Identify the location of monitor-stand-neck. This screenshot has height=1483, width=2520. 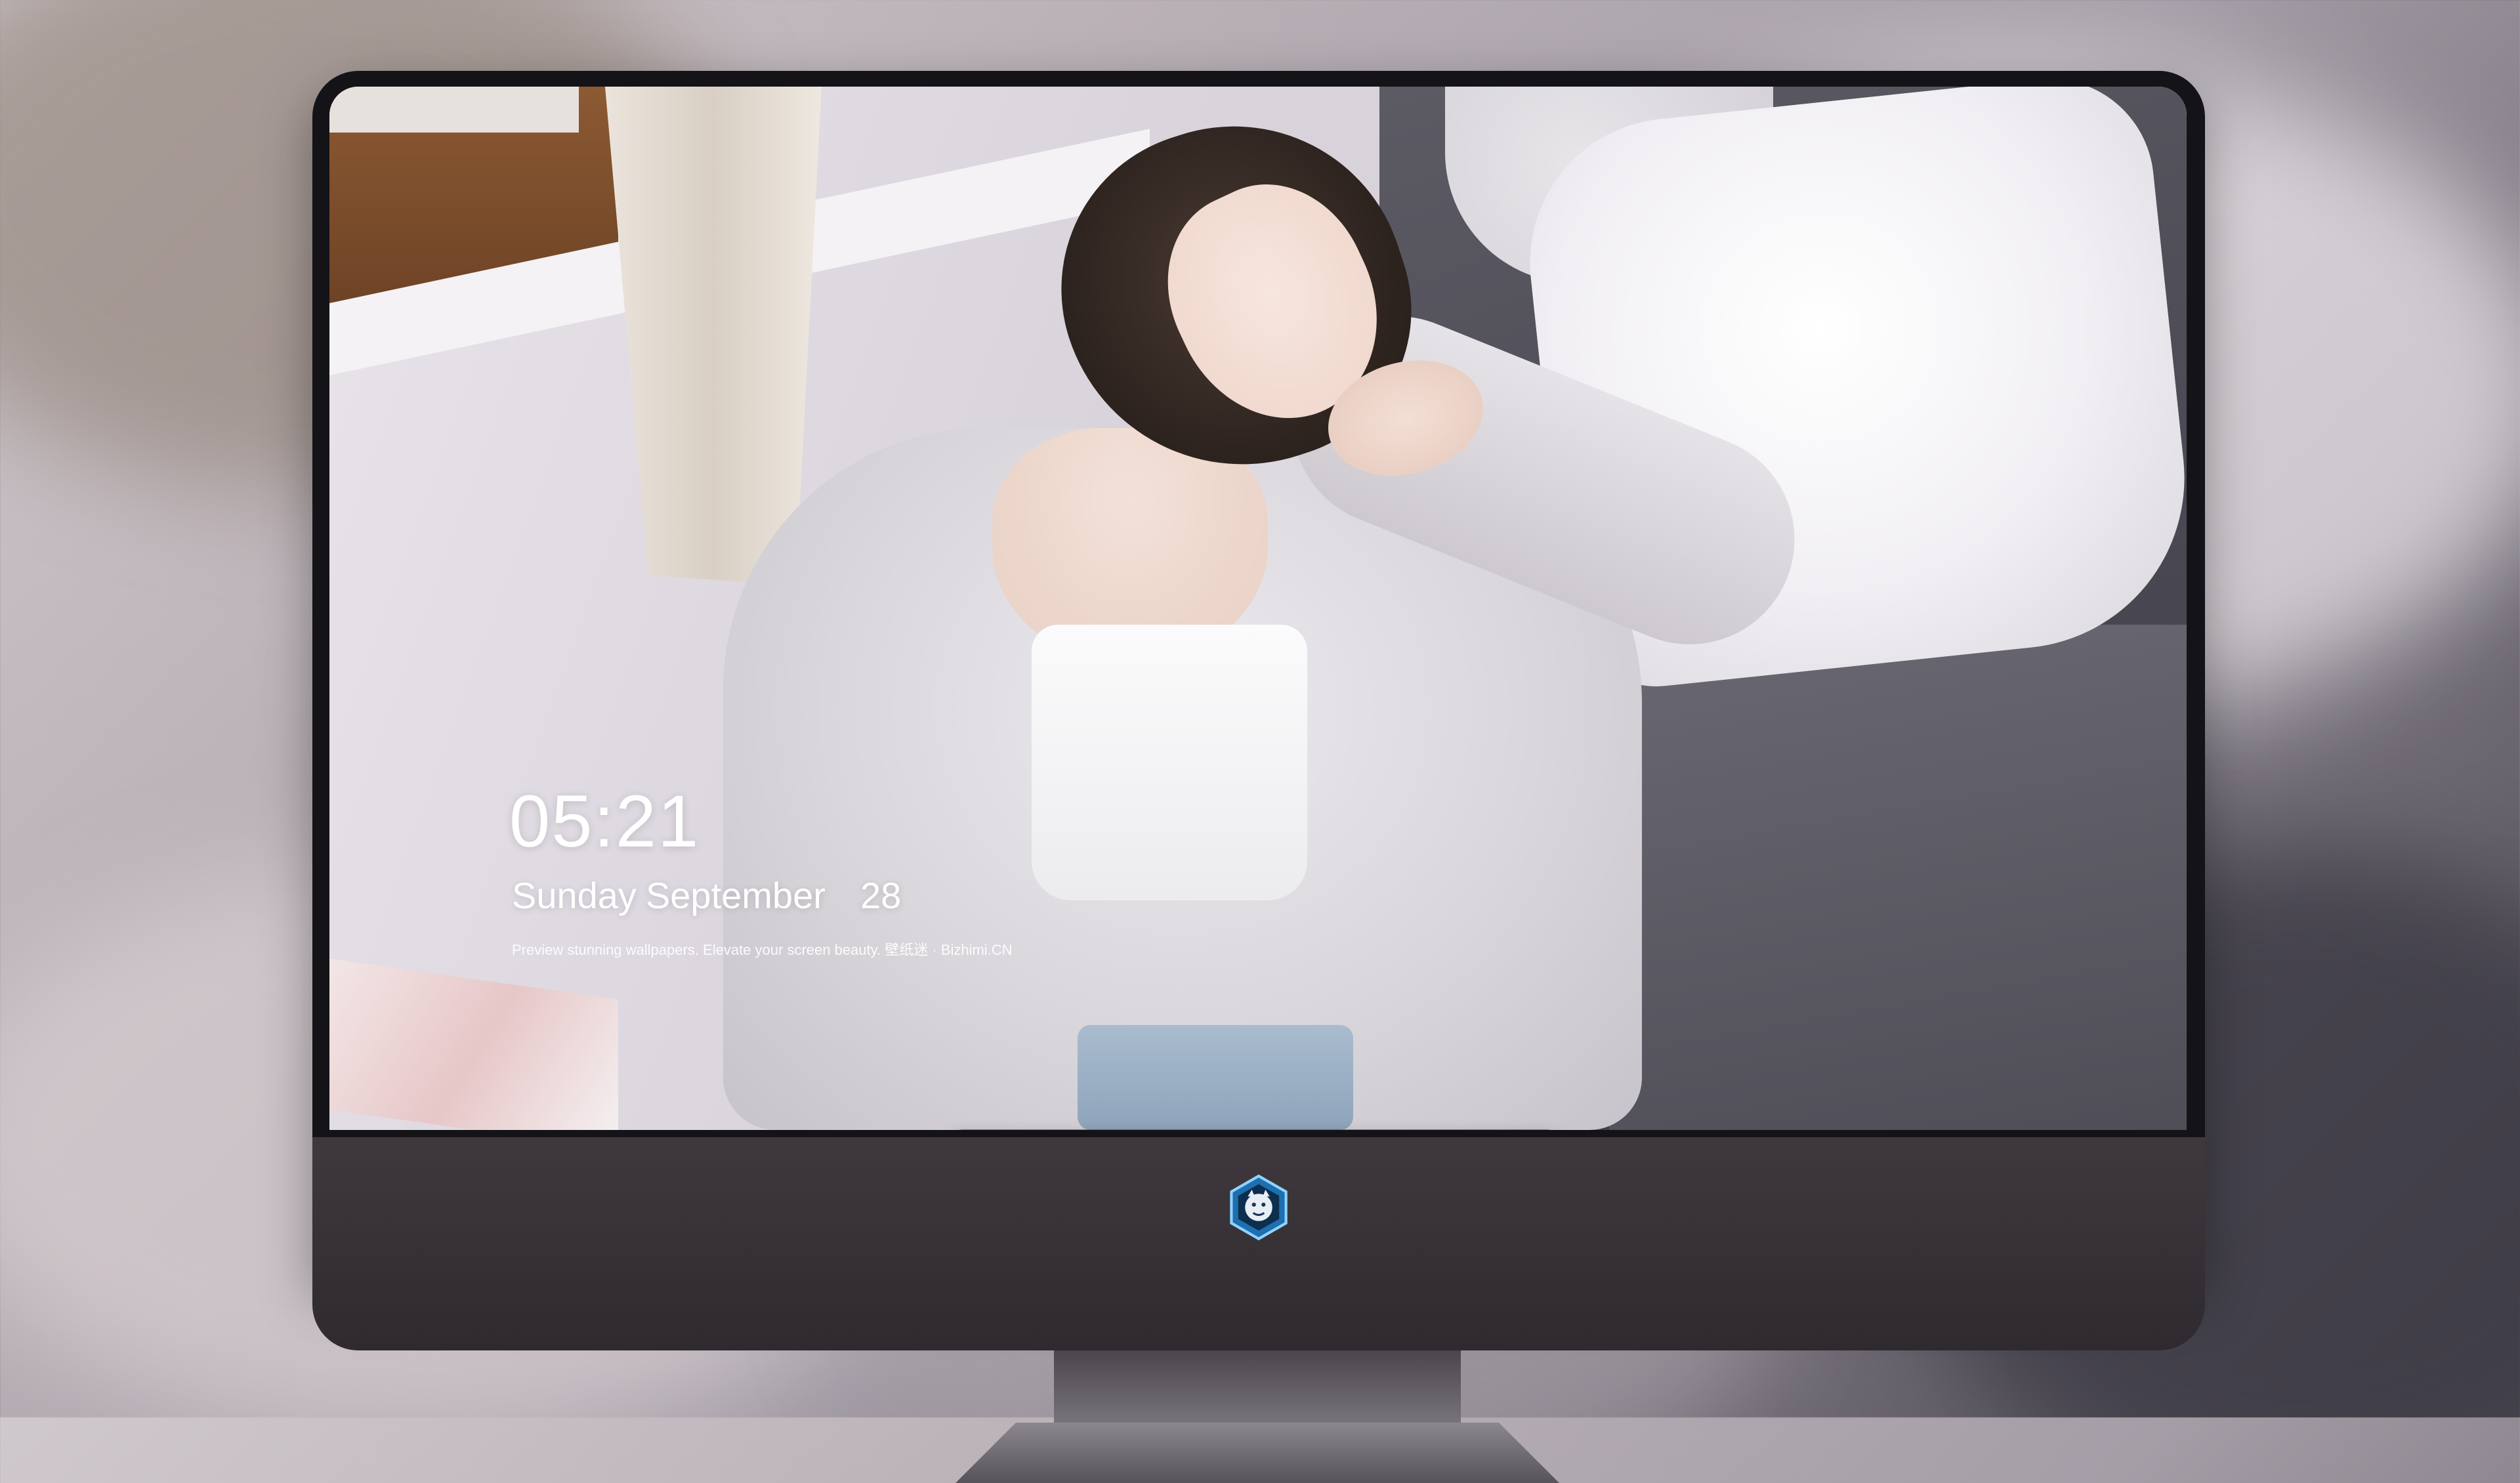
(1257, 1386).